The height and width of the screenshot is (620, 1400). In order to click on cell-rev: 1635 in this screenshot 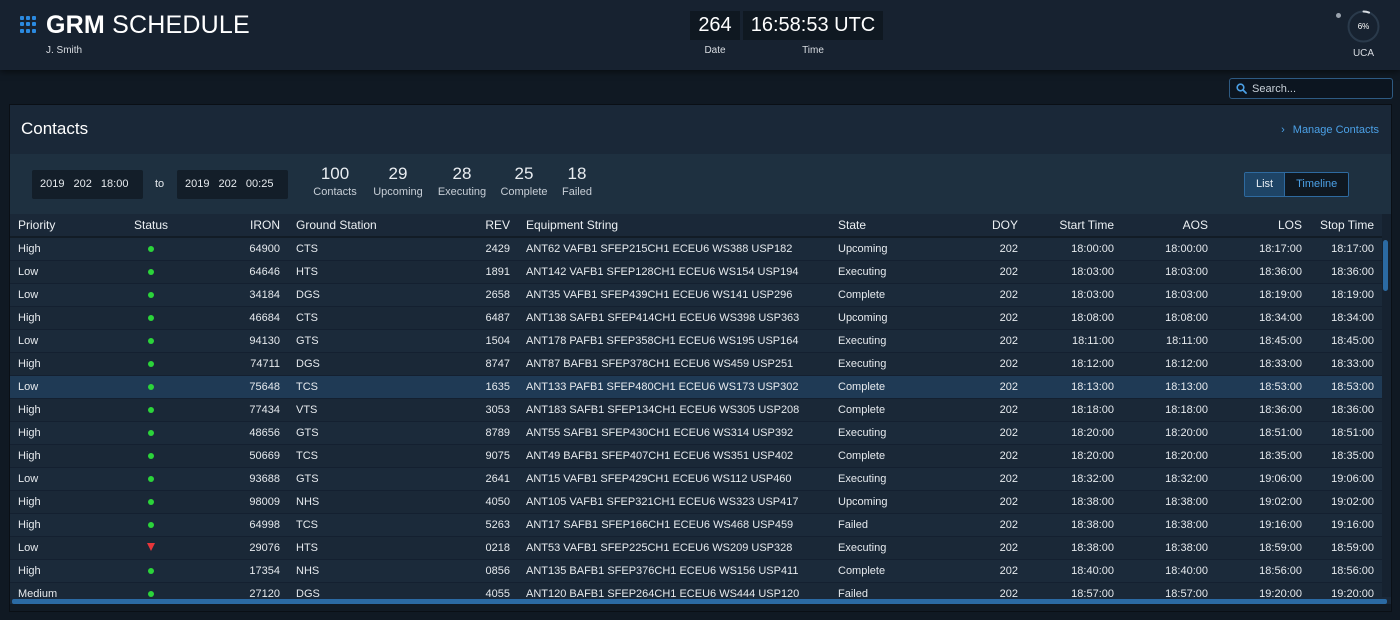, I will do `click(468, 387)`.